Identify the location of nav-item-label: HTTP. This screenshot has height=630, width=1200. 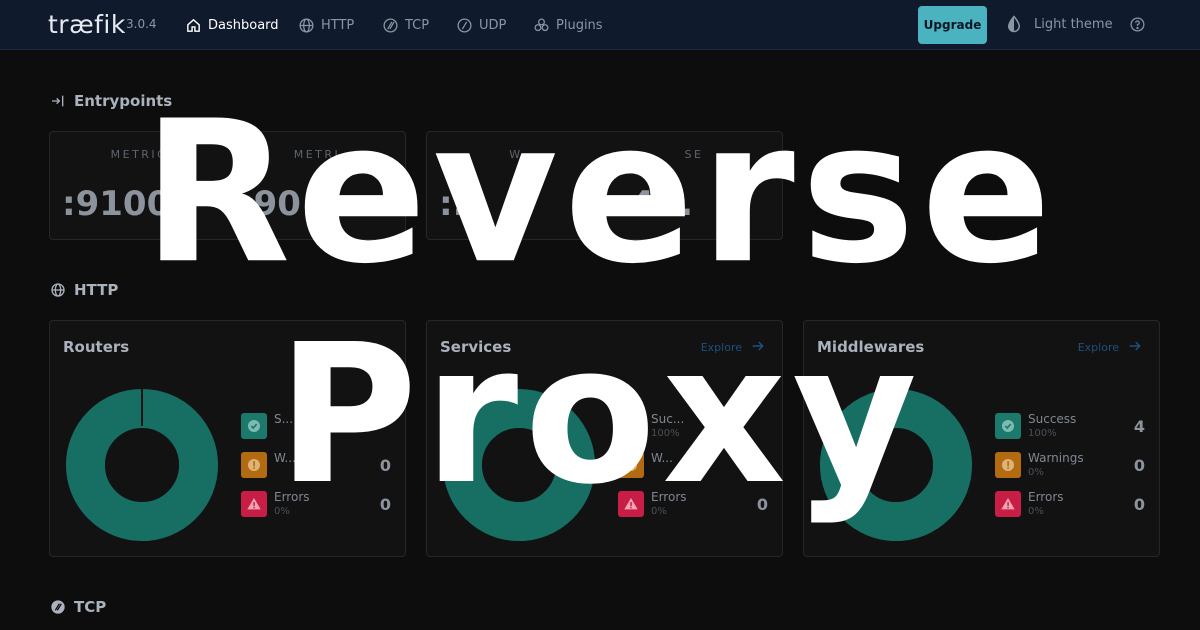
(338, 25).